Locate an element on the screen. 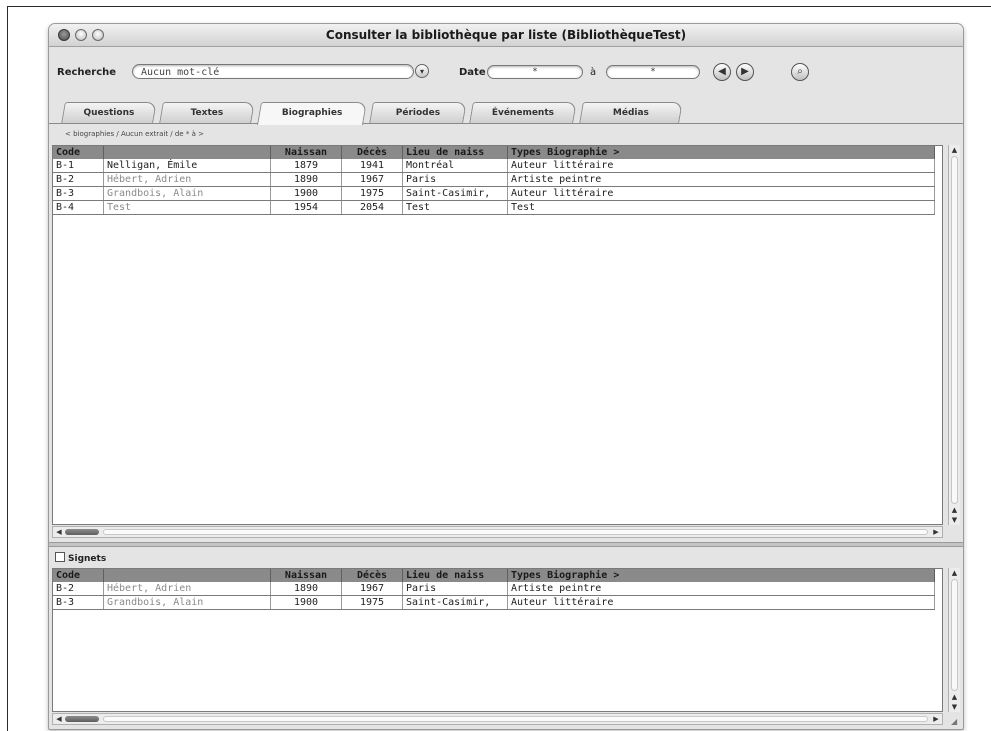 The image size is (991, 731). tab-questions: Questions is located at coordinates (109, 112).